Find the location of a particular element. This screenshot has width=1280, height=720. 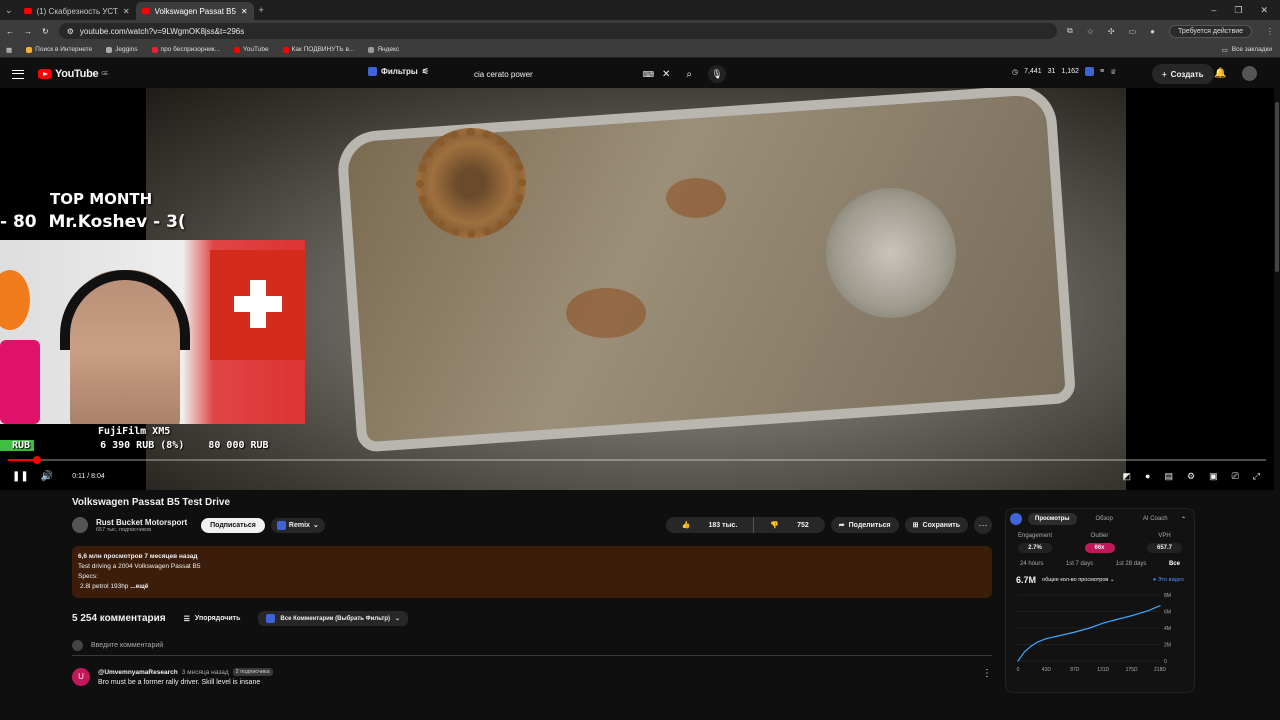

install-icon: ⧉ is located at coordinates (1070, 31).